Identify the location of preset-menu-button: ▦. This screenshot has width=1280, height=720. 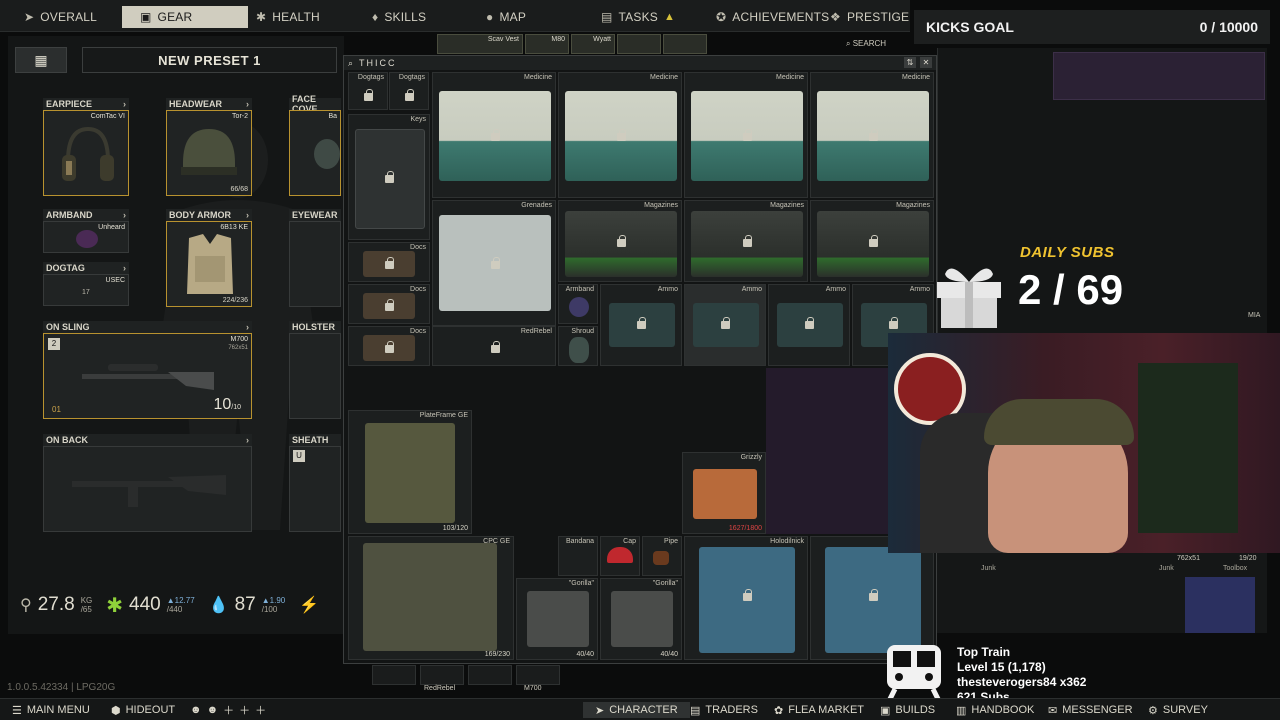
(41, 60).